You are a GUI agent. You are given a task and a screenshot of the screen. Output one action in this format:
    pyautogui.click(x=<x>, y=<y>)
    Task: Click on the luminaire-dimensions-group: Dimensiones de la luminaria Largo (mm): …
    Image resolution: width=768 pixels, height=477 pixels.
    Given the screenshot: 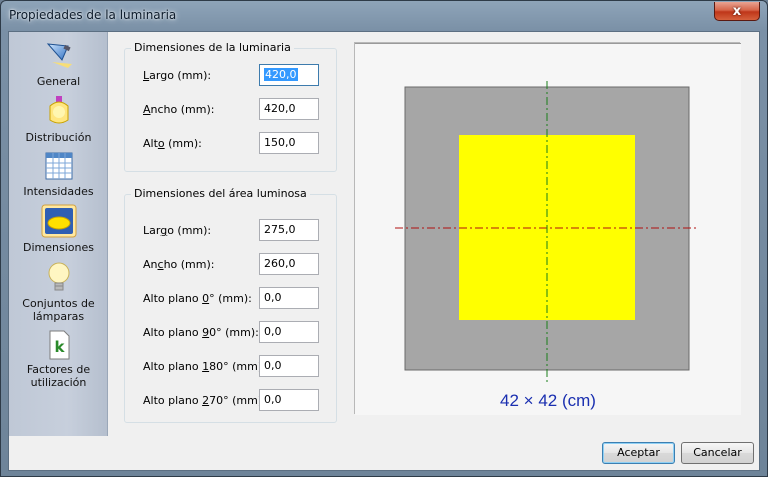 What is the action you would take?
    pyautogui.click(x=230, y=106)
    